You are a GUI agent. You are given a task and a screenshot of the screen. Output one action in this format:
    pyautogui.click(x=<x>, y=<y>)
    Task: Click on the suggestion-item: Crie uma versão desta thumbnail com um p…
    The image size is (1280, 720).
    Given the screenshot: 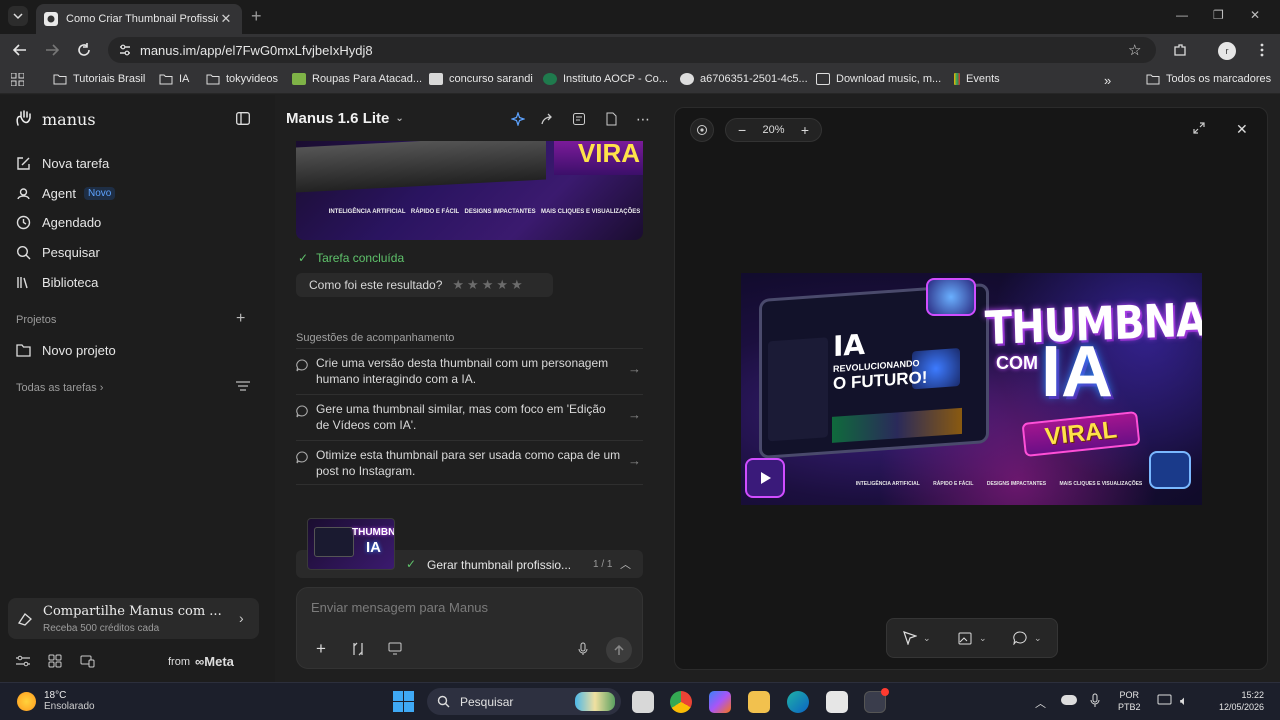 What is the action you would take?
    pyautogui.click(x=469, y=370)
    